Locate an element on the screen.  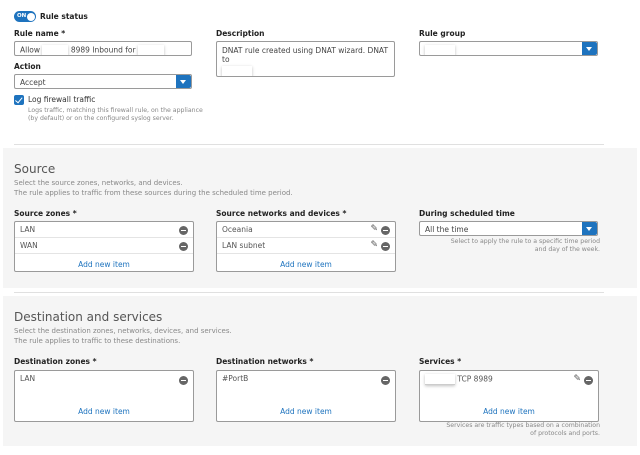
check-icon is located at coordinates (18, 98).